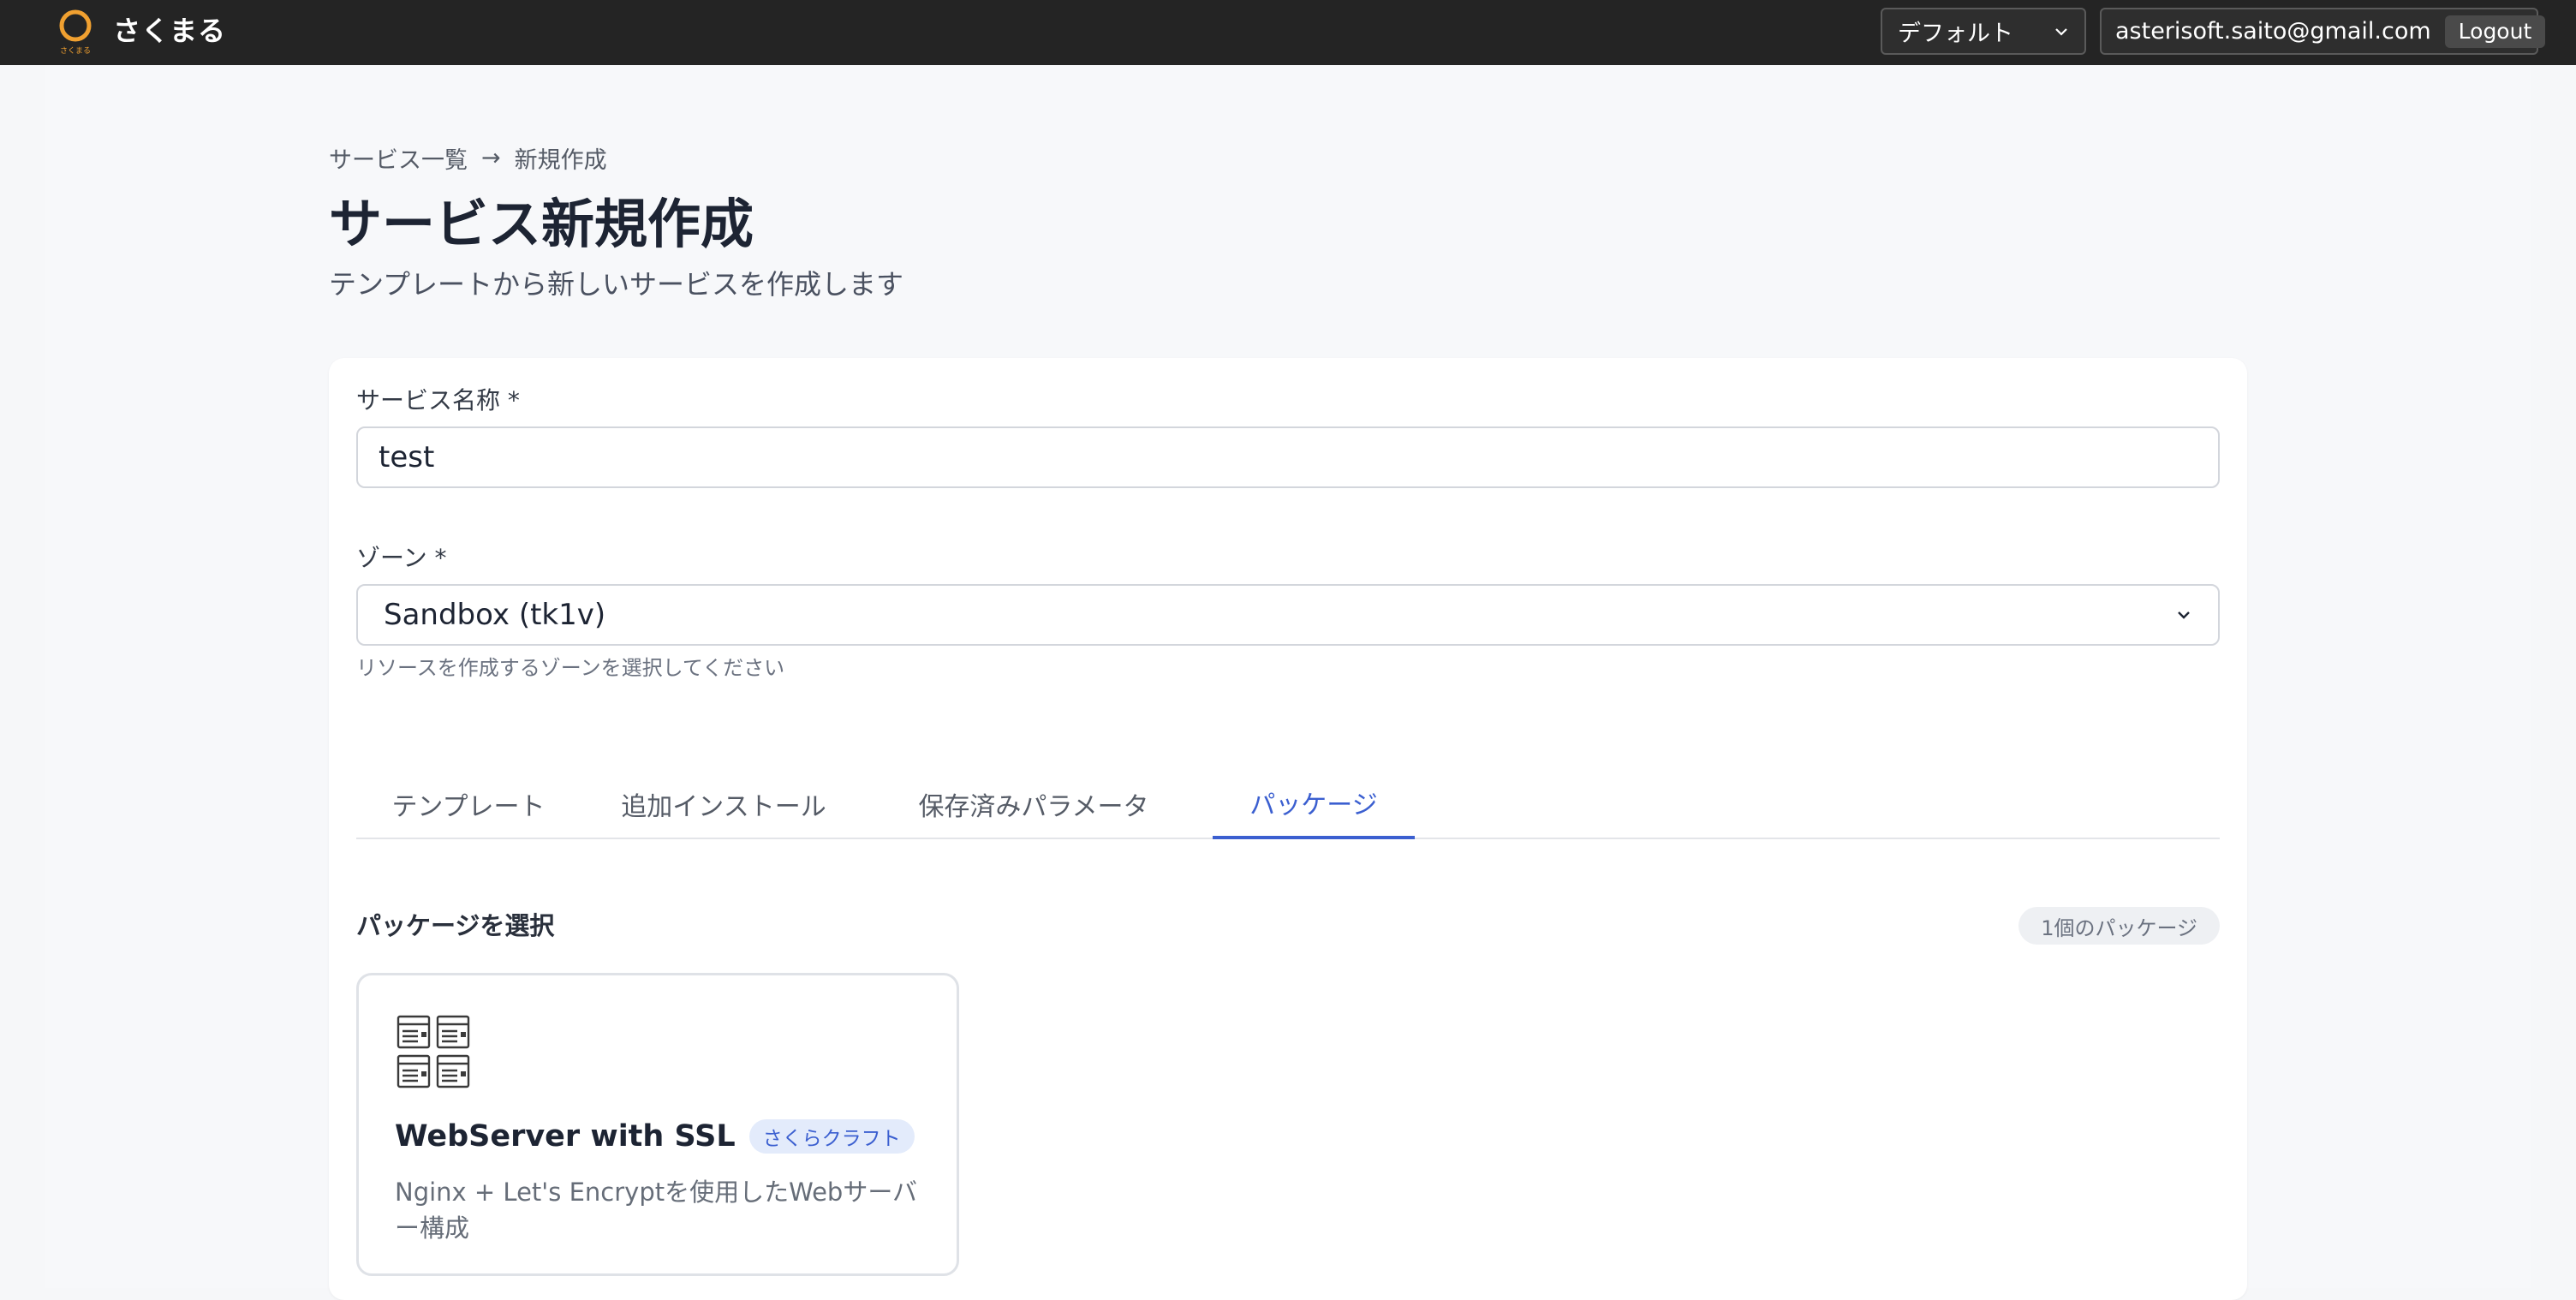 This screenshot has height=1300, width=2576. Describe the element at coordinates (1288, 615) in the screenshot. I see `zone-select: Sandbox (tk1v)` at that location.